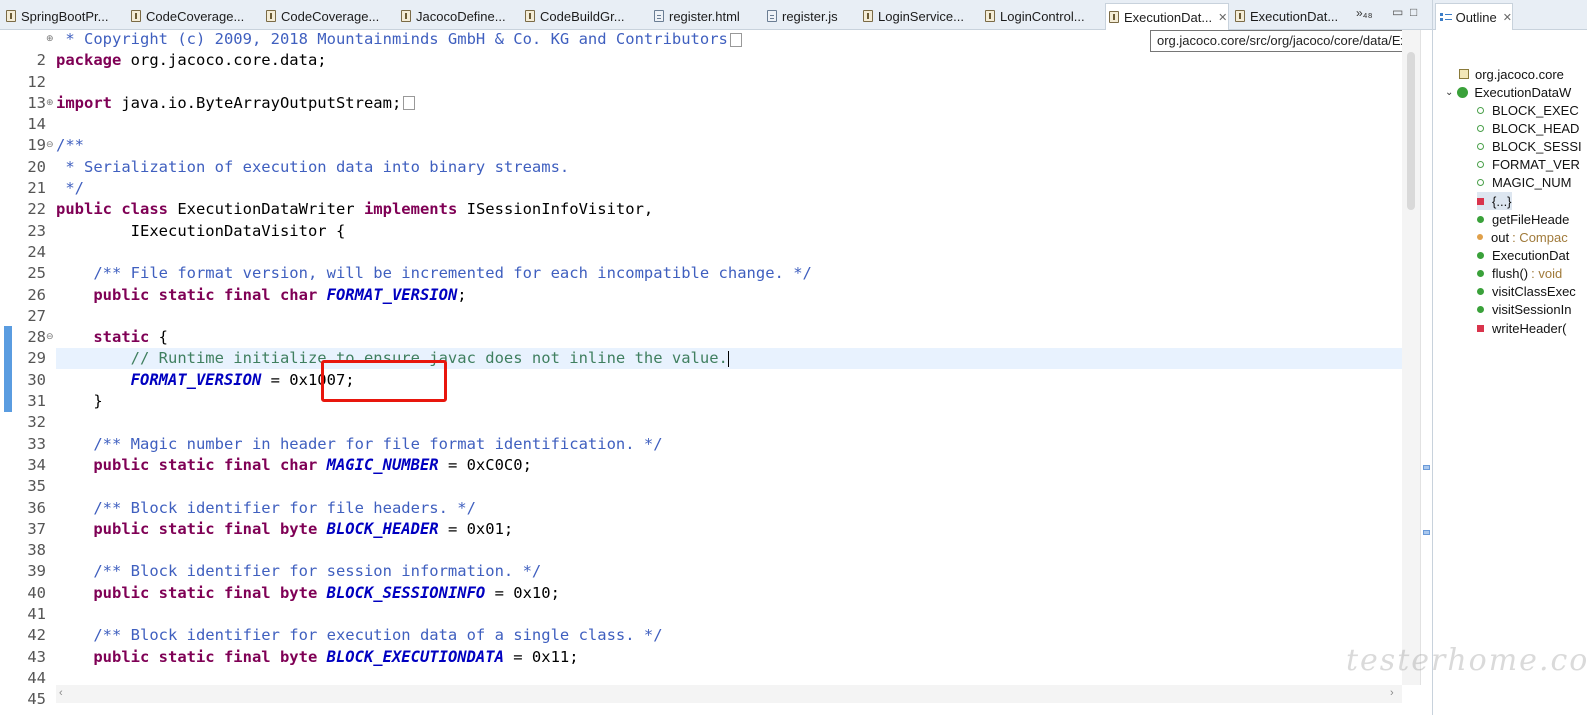  Describe the element at coordinates (729, 694) in the screenshot. I see `horizontal-scrollbar: ‹ ›` at that location.